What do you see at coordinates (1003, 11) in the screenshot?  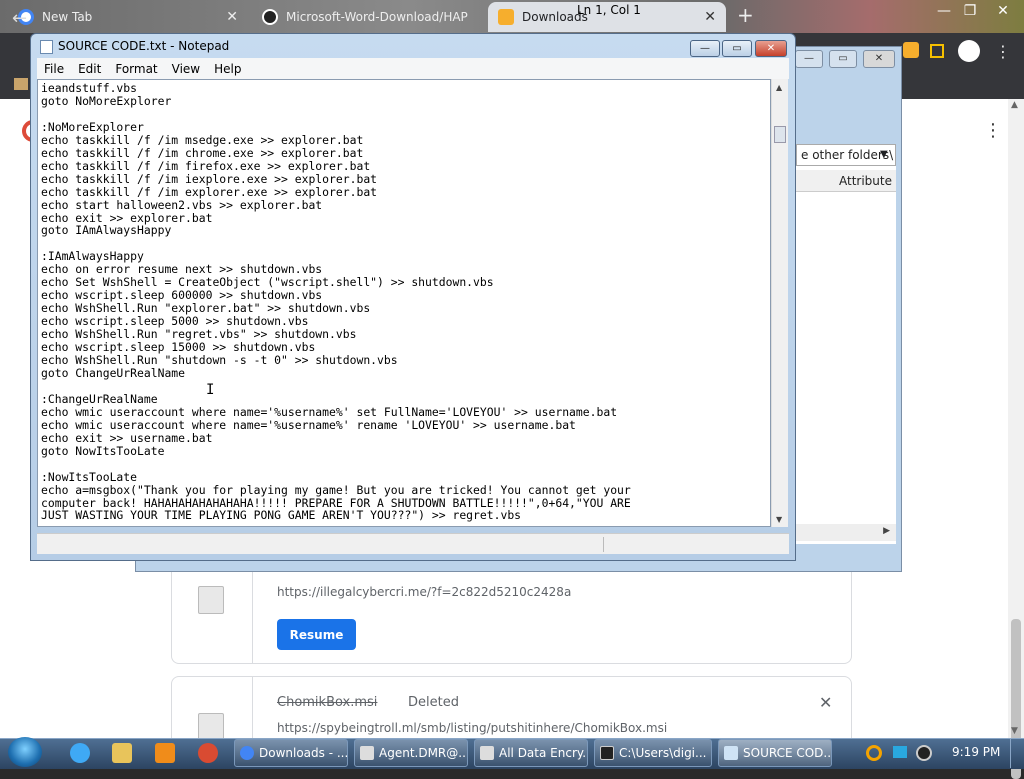 I see `chrome-close-button: ✕` at bounding box center [1003, 11].